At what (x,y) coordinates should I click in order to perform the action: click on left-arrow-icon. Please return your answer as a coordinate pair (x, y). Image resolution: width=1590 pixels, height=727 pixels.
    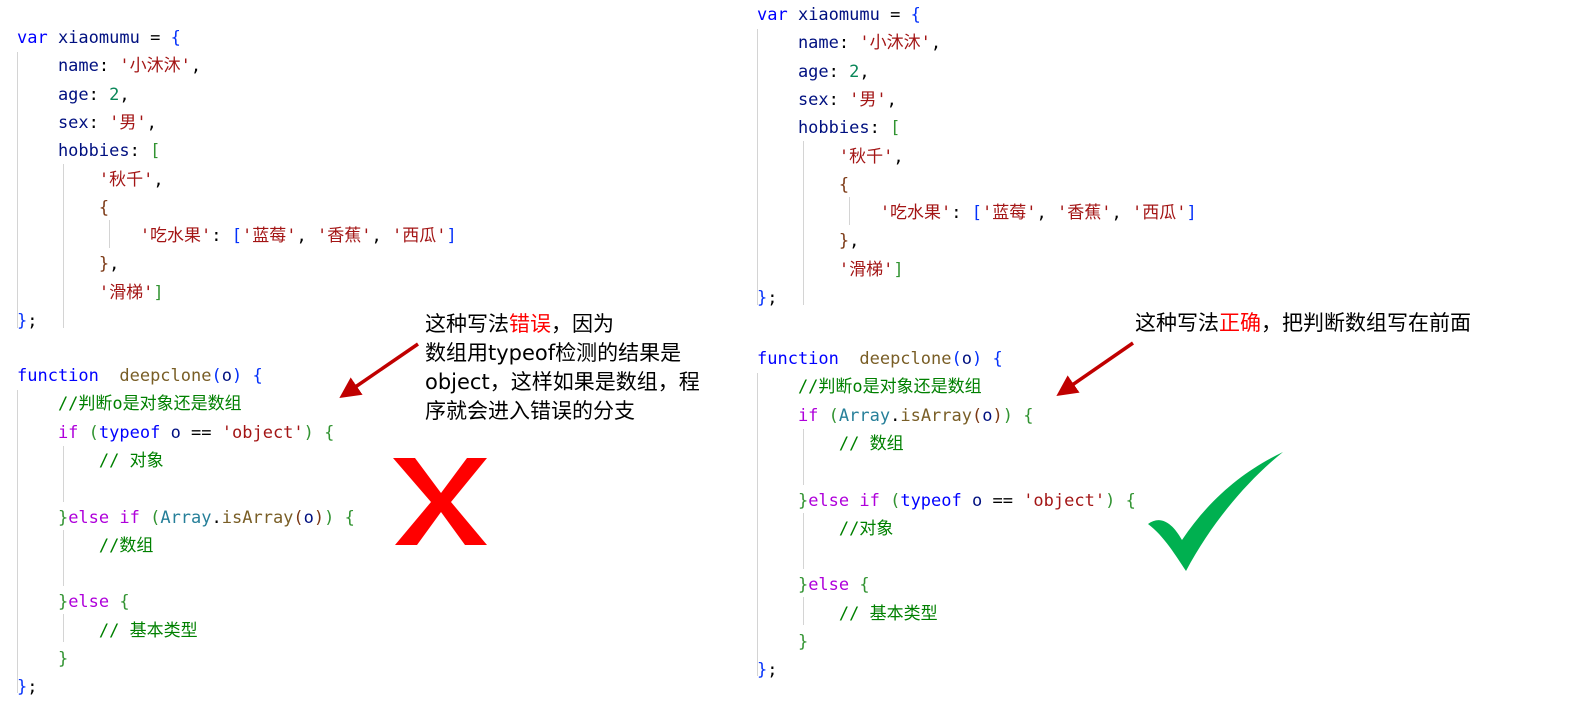
    Looking at the image, I should click on (379, 370).